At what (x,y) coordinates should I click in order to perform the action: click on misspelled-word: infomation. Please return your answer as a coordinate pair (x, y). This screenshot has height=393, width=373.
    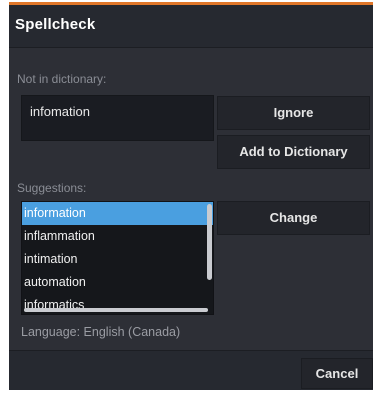
    Looking at the image, I should click on (60, 111).